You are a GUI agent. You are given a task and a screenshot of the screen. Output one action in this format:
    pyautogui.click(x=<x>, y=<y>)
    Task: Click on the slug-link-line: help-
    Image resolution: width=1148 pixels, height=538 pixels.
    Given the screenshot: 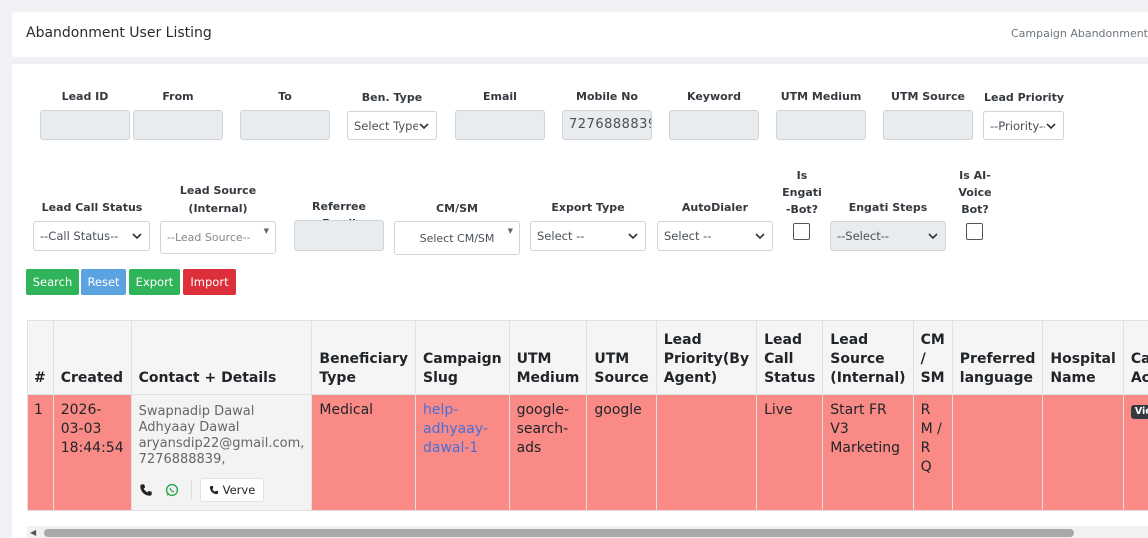 What is the action you would take?
    pyautogui.click(x=462, y=410)
    